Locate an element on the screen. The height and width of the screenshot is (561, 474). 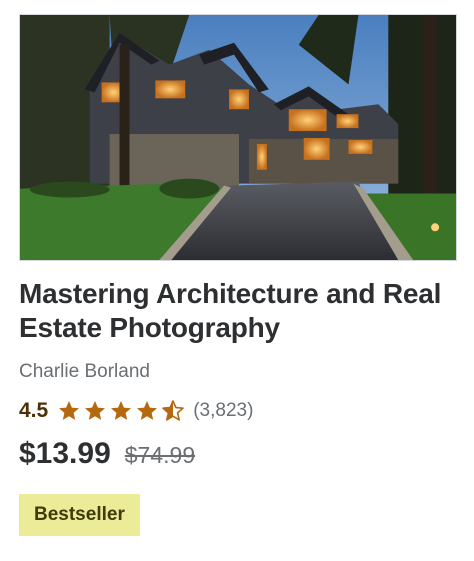
star-half-icon is located at coordinates (173, 411).